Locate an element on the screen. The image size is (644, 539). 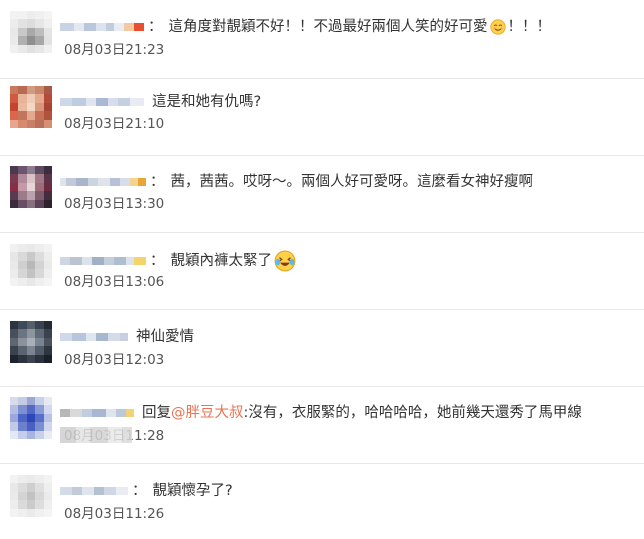
comment-text-line: ： 靚穎懷孕了? is located at coordinates (146, 491).